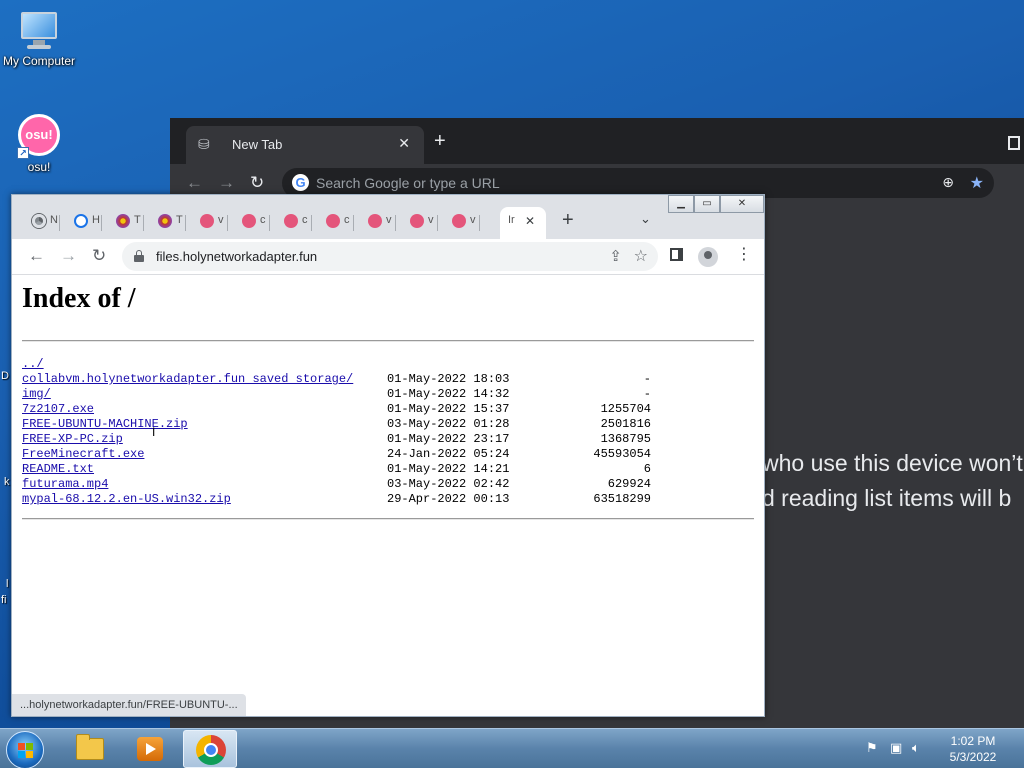 The width and height of the screenshot is (1024, 768). What do you see at coordinates (448, 469) in the screenshot?
I see `file-date: 01-May-2022 14:21` at bounding box center [448, 469].